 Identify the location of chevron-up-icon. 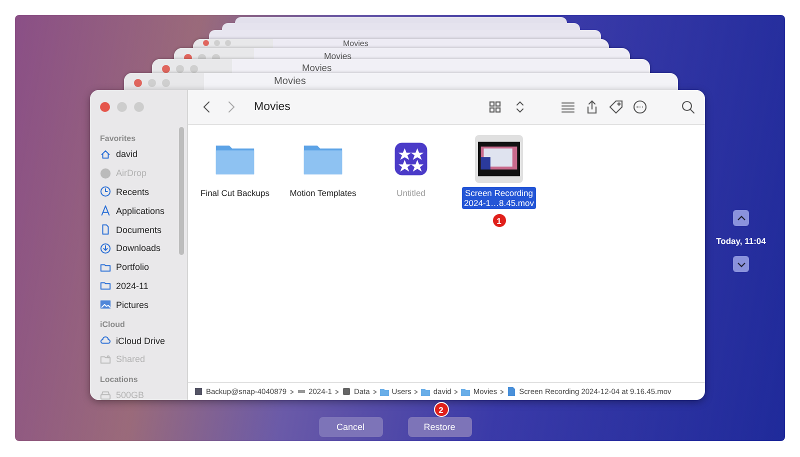
(741, 218).